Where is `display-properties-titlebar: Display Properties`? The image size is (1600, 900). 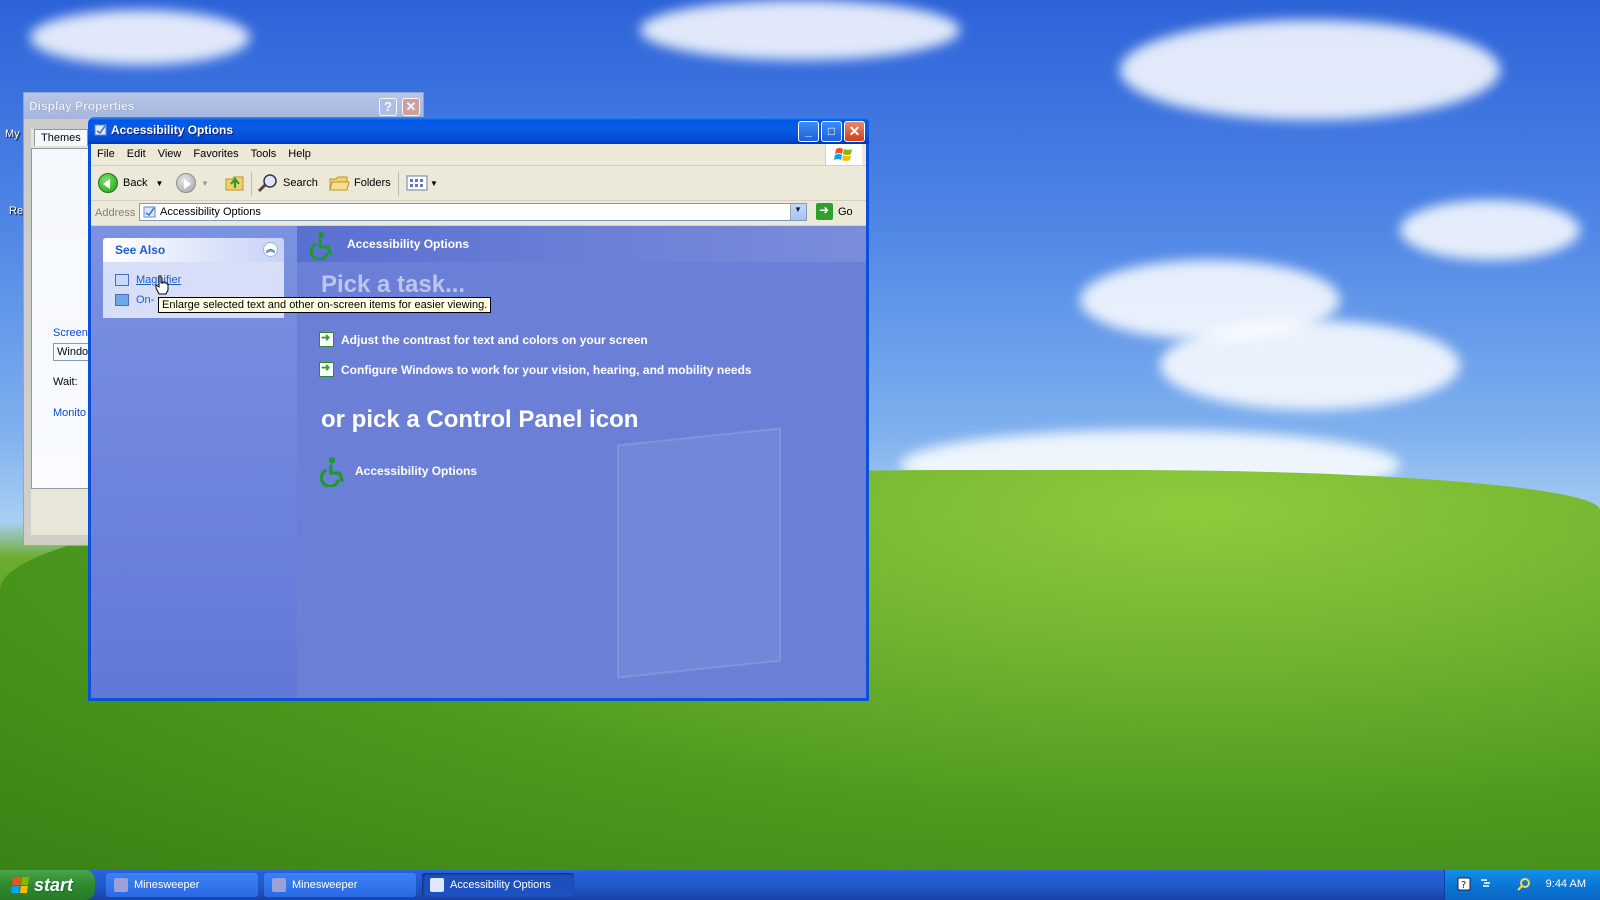 display-properties-titlebar: Display Properties is located at coordinates (223, 106).